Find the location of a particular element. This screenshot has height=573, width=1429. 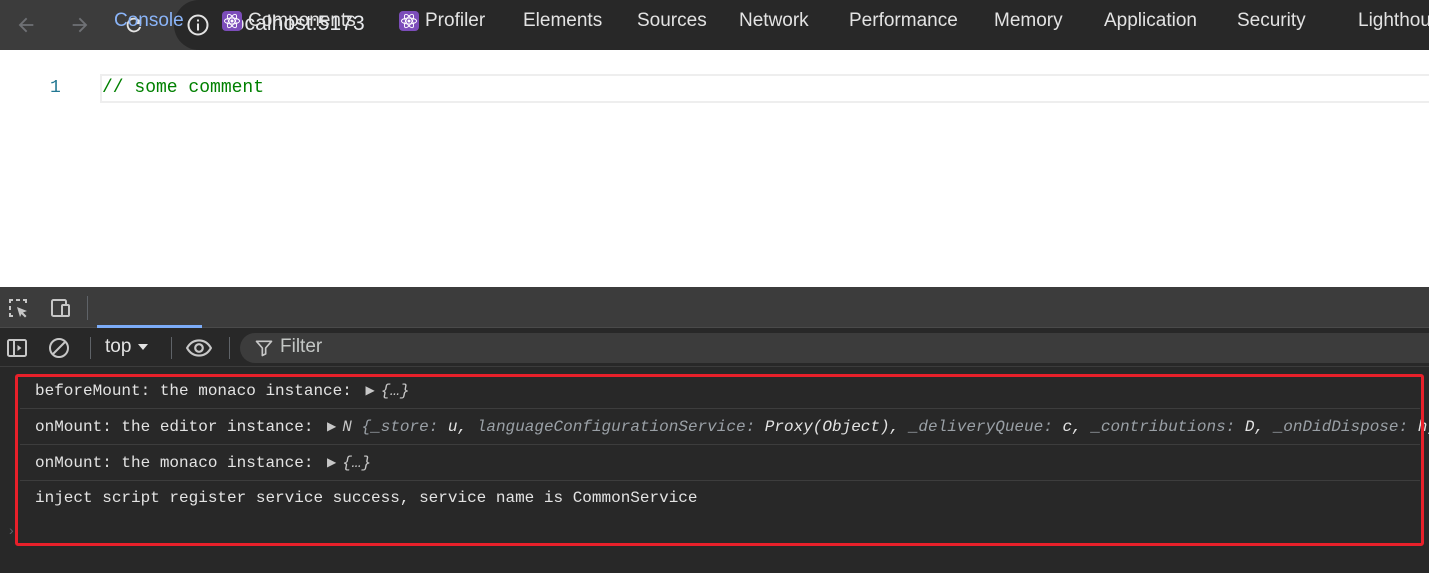

devtools-tabbar is located at coordinates (714, 307).